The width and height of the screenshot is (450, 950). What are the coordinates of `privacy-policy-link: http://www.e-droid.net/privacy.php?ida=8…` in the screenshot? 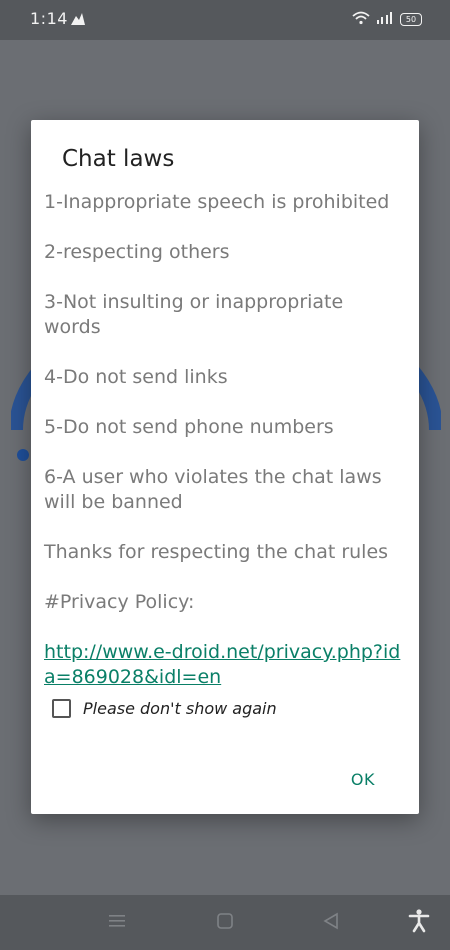 It's located at (222, 664).